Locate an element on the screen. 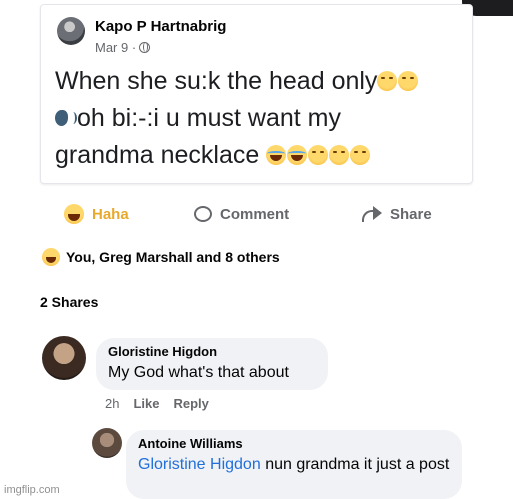  comment-time: 2h is located at coordinates (112, 403).